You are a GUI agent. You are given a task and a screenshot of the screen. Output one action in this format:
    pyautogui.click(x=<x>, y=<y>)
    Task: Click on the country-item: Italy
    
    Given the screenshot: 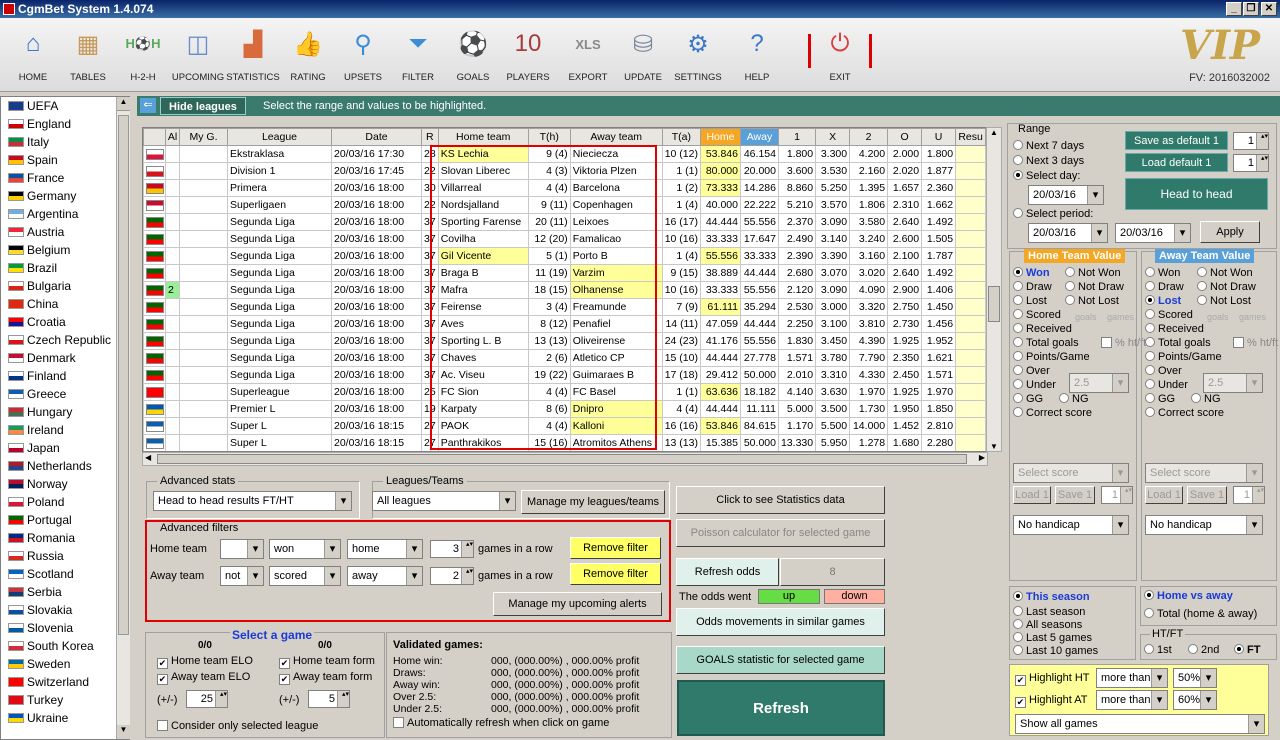 What is the action you would take?
    pyautogui.click(x=65, y=142)
    